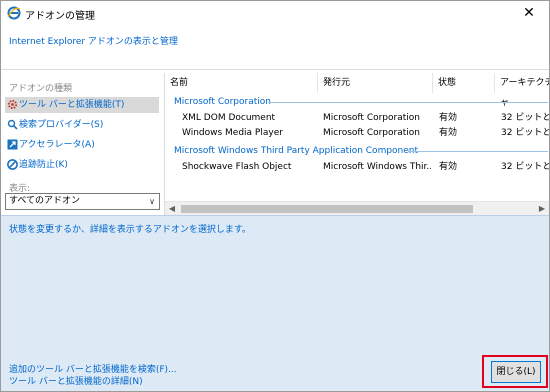 This screenshot has height=392, width=550. Describe the element at coordinates (516, 372) in the screenshot. I see `close-button: 閉じる(L)` at that location.